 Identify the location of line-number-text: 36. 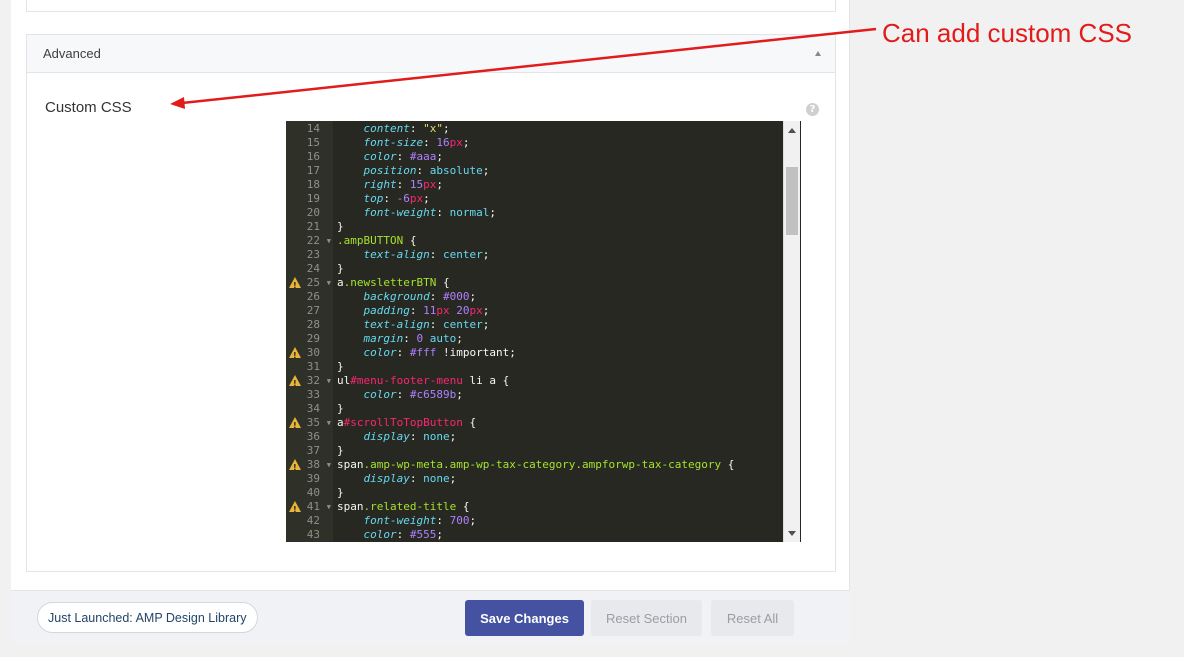
(313, 436).